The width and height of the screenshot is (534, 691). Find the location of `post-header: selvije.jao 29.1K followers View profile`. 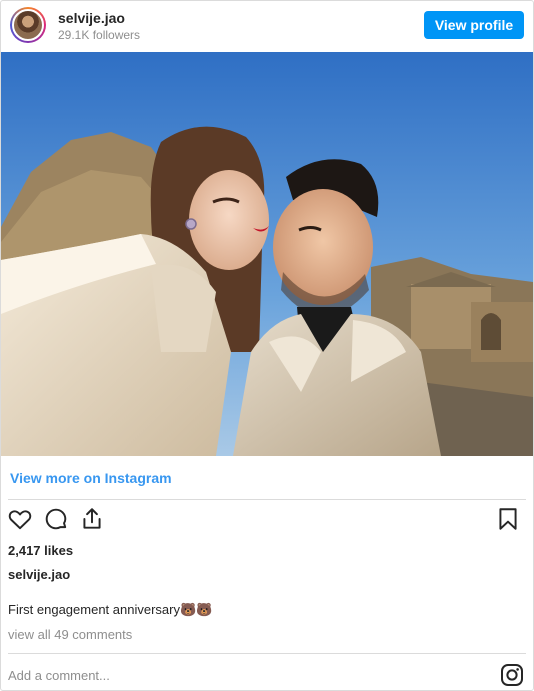

post-header: selvije.jao 29.1K followers View profile is located at coordinates (267, 26).